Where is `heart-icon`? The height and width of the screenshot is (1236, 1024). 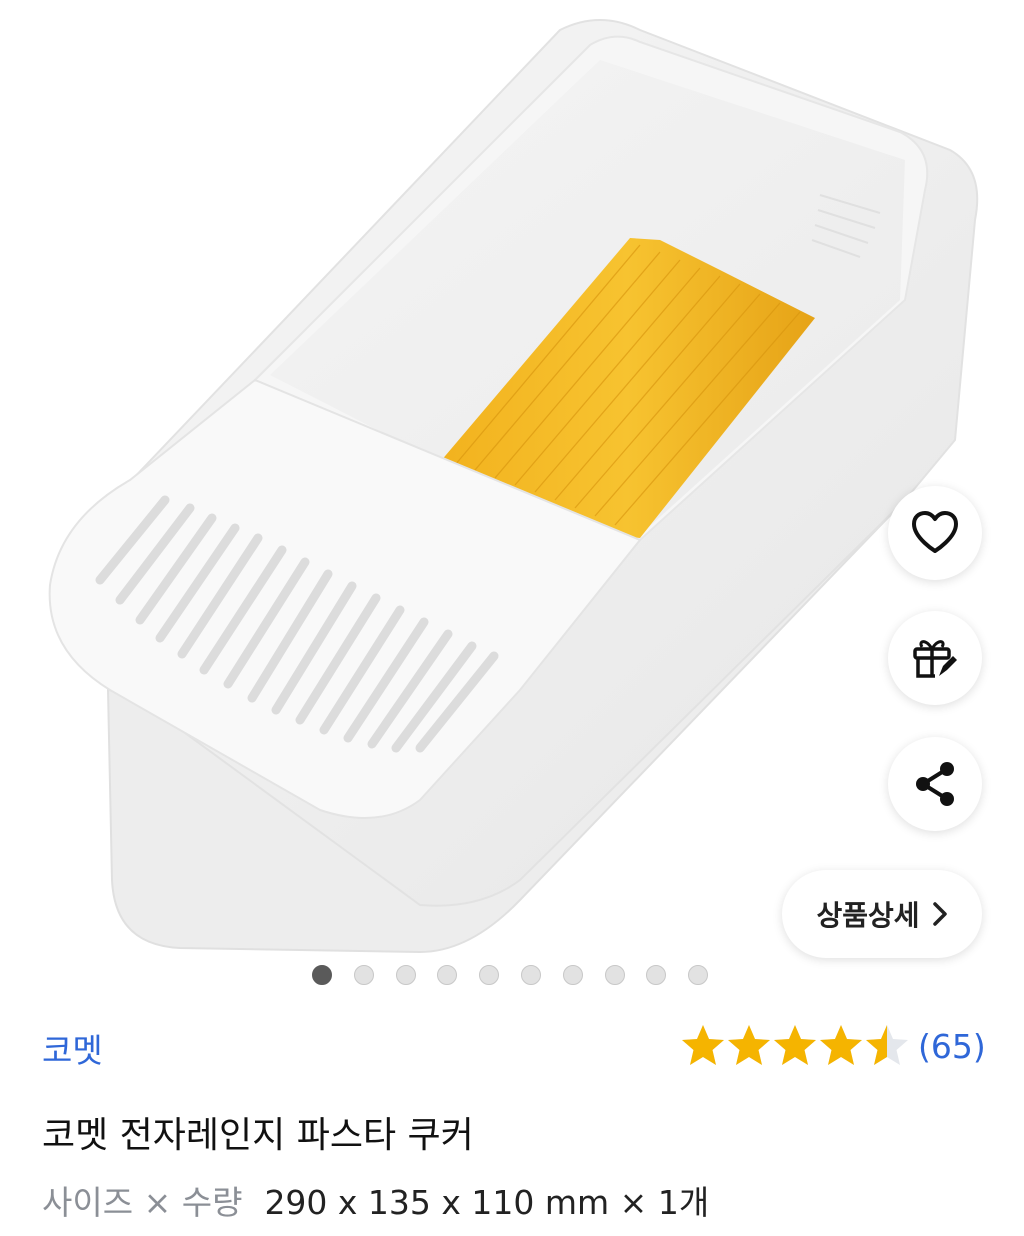 heart-icon is located at coordinates (935, 532).